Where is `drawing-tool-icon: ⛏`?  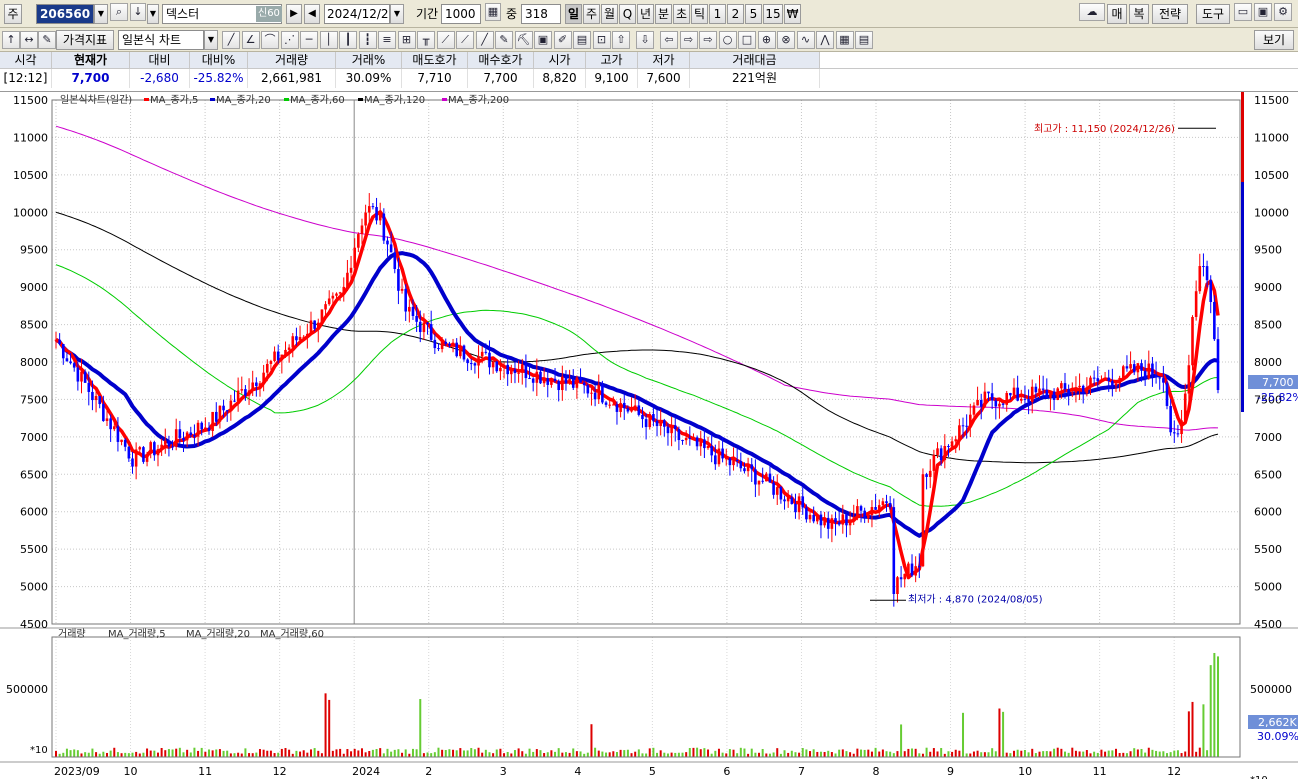 drawing-tool-icon: ⛏ is located at coordinates (523, 40).